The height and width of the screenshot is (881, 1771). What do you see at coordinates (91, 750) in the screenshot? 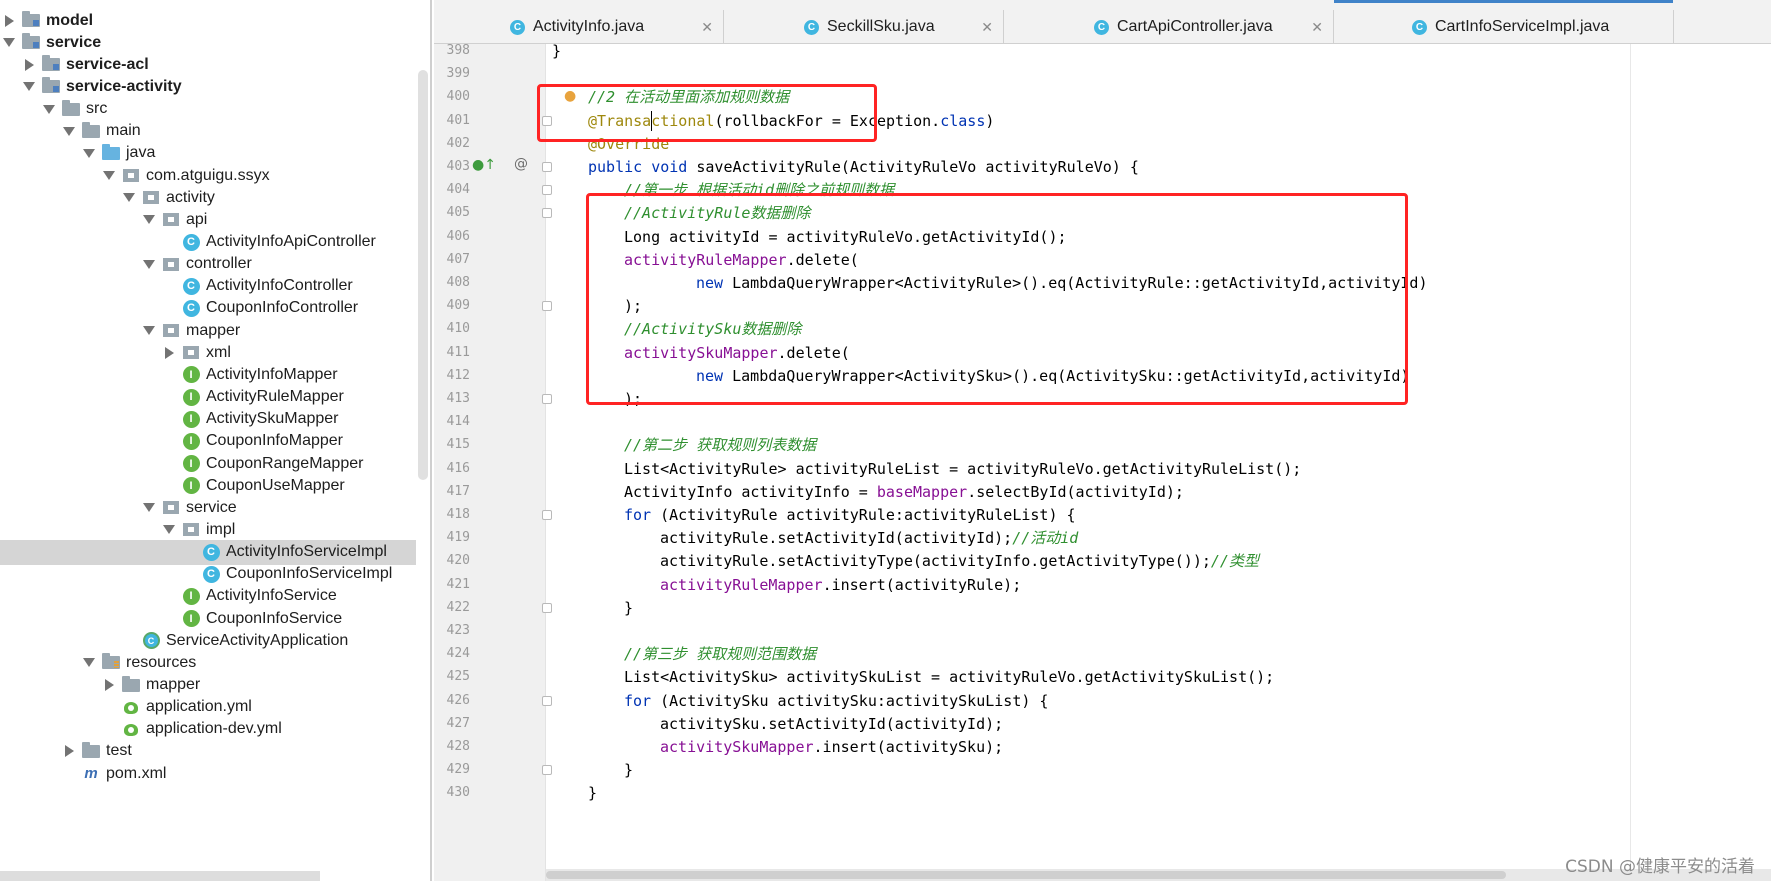
I see `folder-icon` at bounding box center [91, 750].